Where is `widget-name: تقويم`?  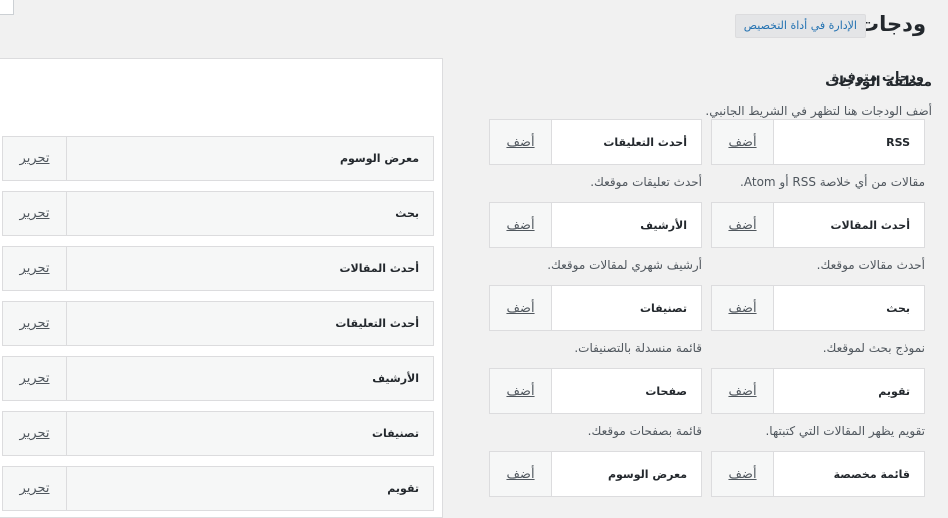 widget-name: تقويم is located at coordinates (894, 391).